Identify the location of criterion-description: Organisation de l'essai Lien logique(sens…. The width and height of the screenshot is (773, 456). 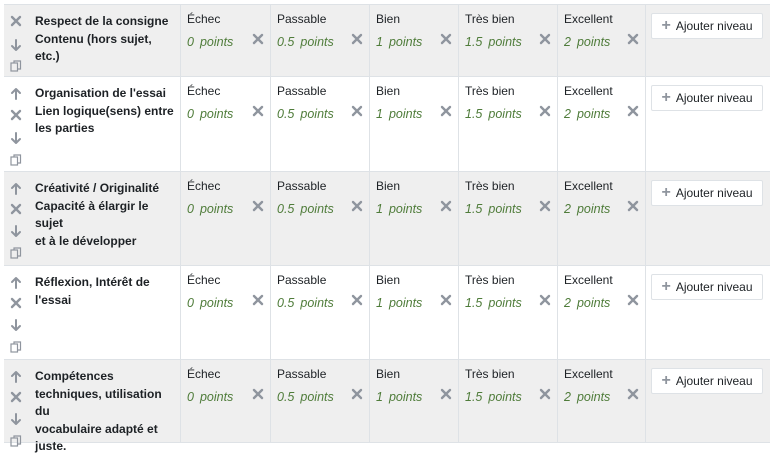
(106, 111).